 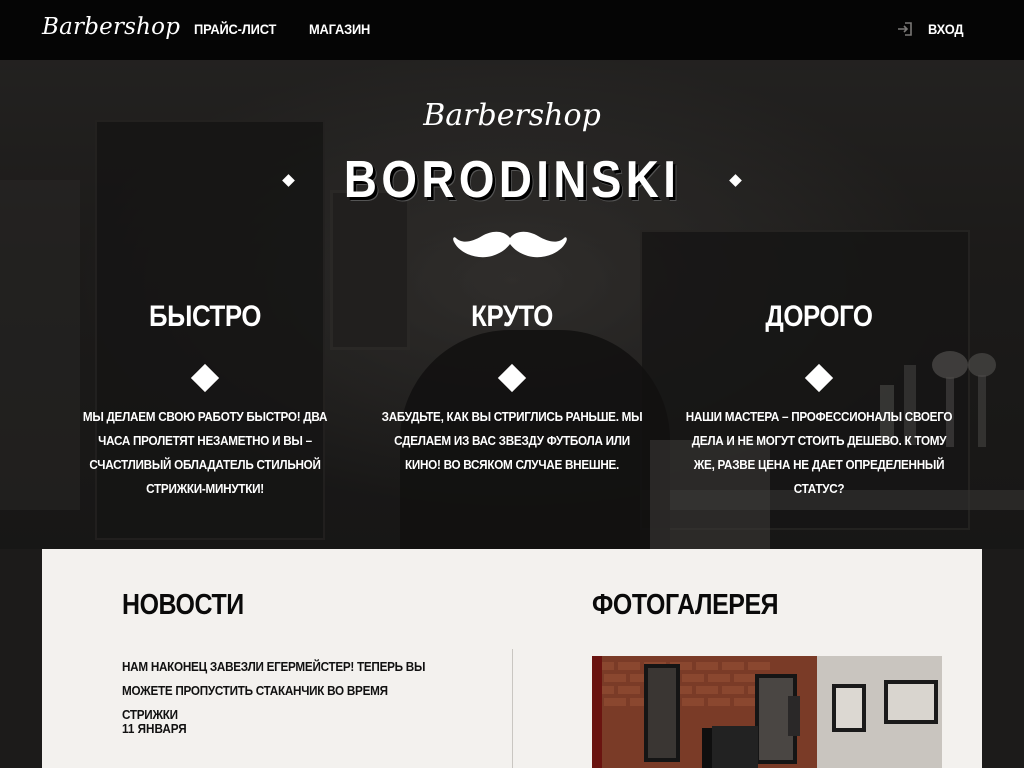 I want to click on gallery-photo, so click(x=767, y=712).